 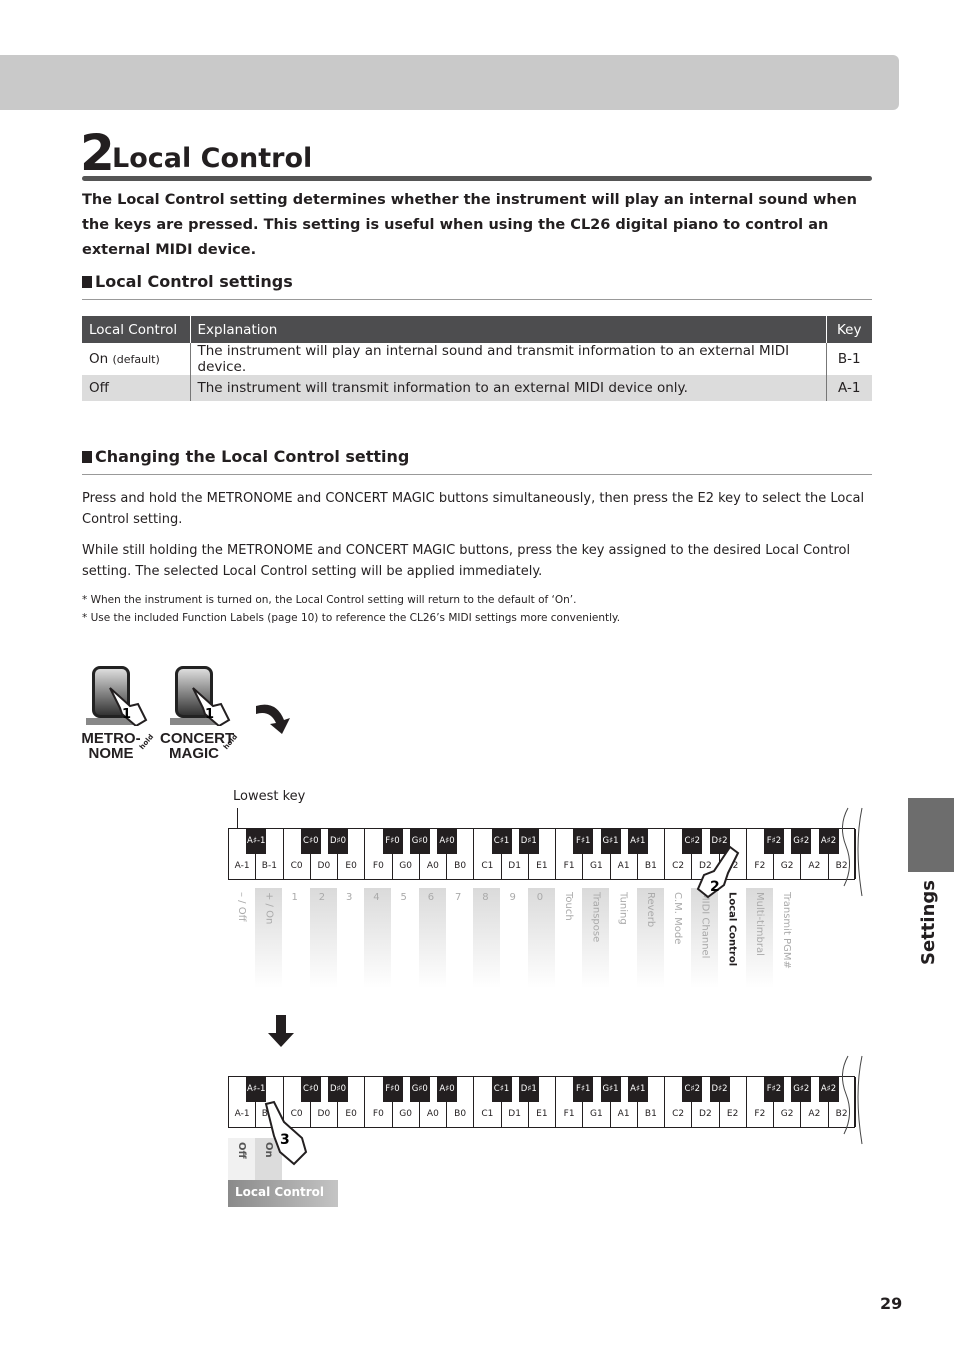 I want to click on concert-magic-button: CONCERT MAGIC 1 hold, so click(x=199, y=713).